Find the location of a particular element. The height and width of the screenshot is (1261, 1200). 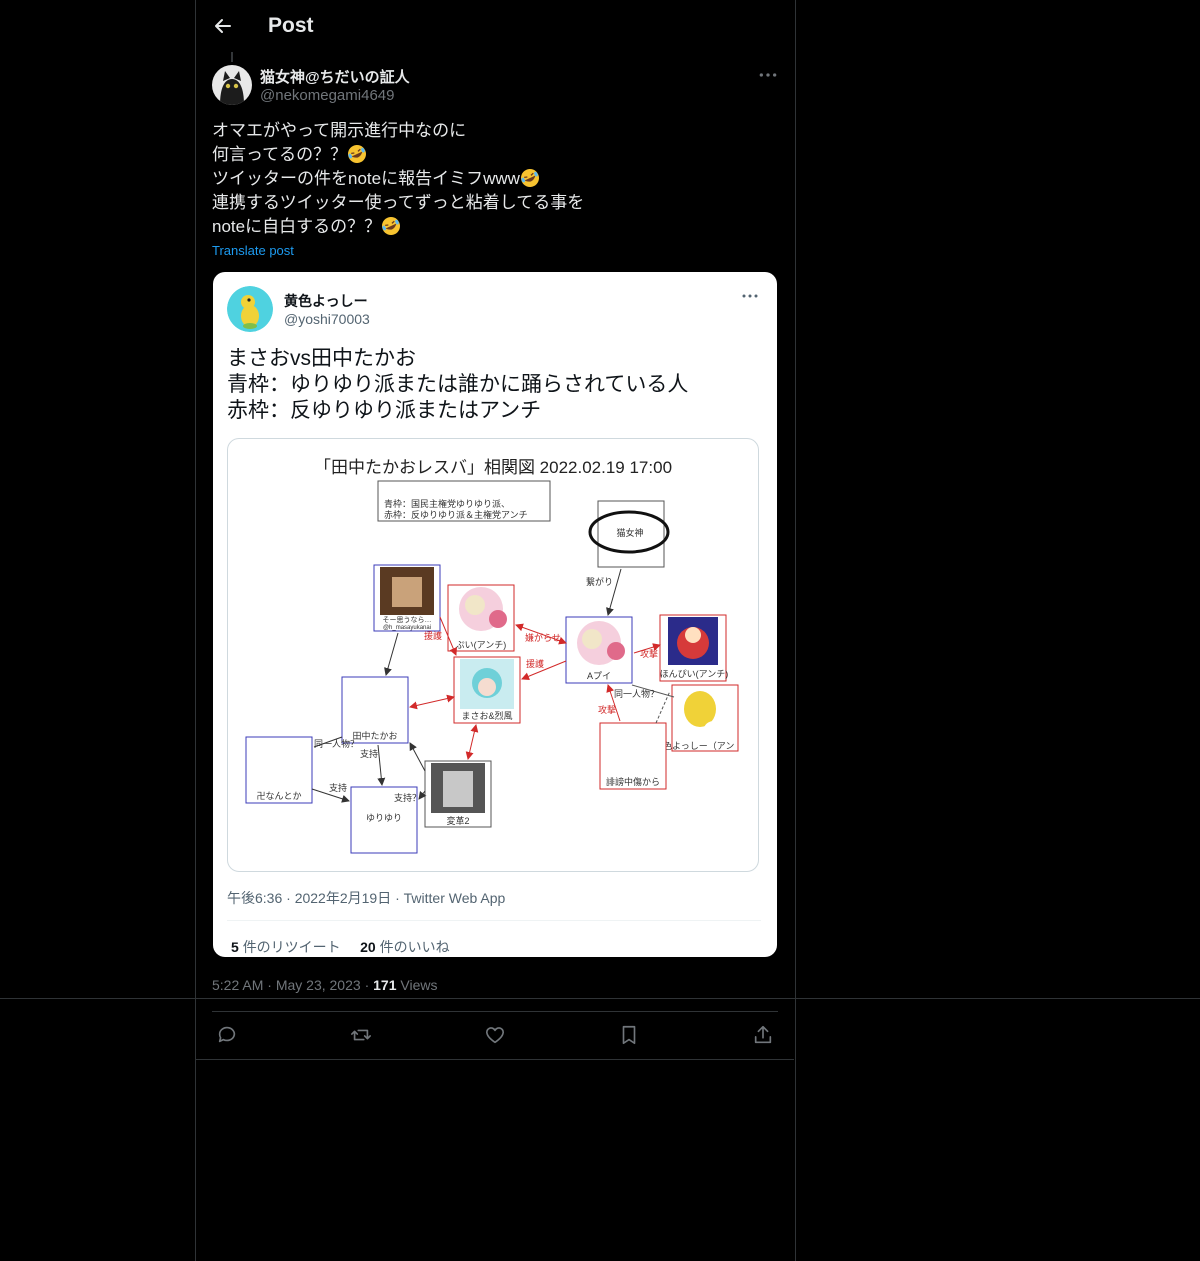

views-label: Views is located at coordinates (419, 985).